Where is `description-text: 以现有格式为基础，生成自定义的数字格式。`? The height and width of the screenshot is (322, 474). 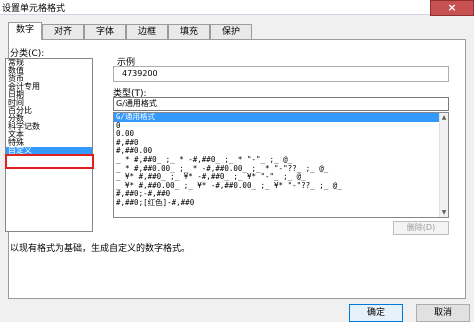
description-text: 以现有格式为基础，生成自定义的数字格式。 is located at coordinates (100, 249).